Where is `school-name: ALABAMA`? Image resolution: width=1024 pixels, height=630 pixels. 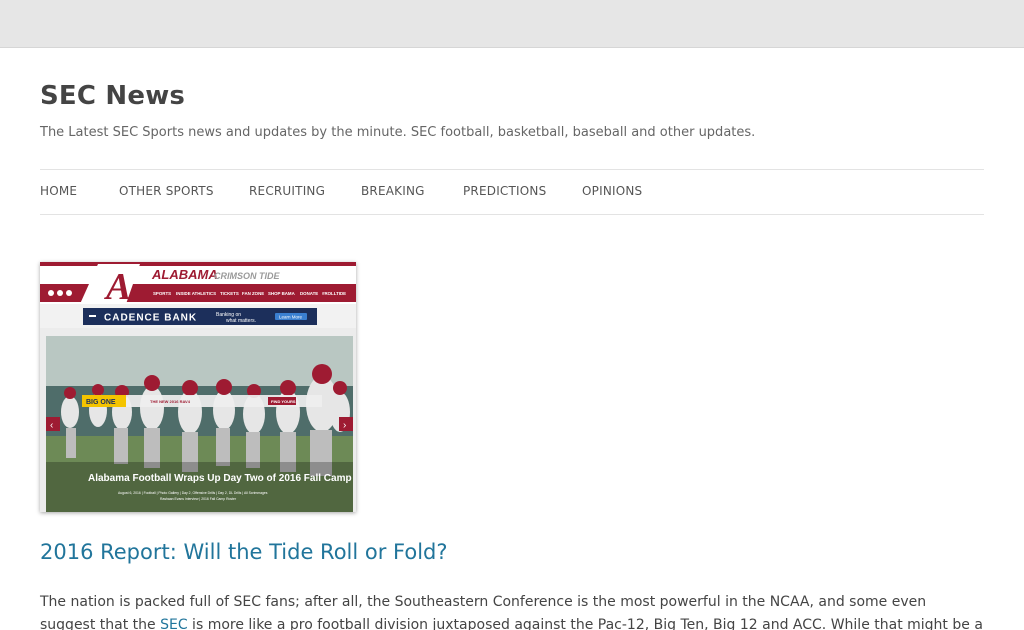
school-name: ALABAMA is located at coordinates (184, 274).